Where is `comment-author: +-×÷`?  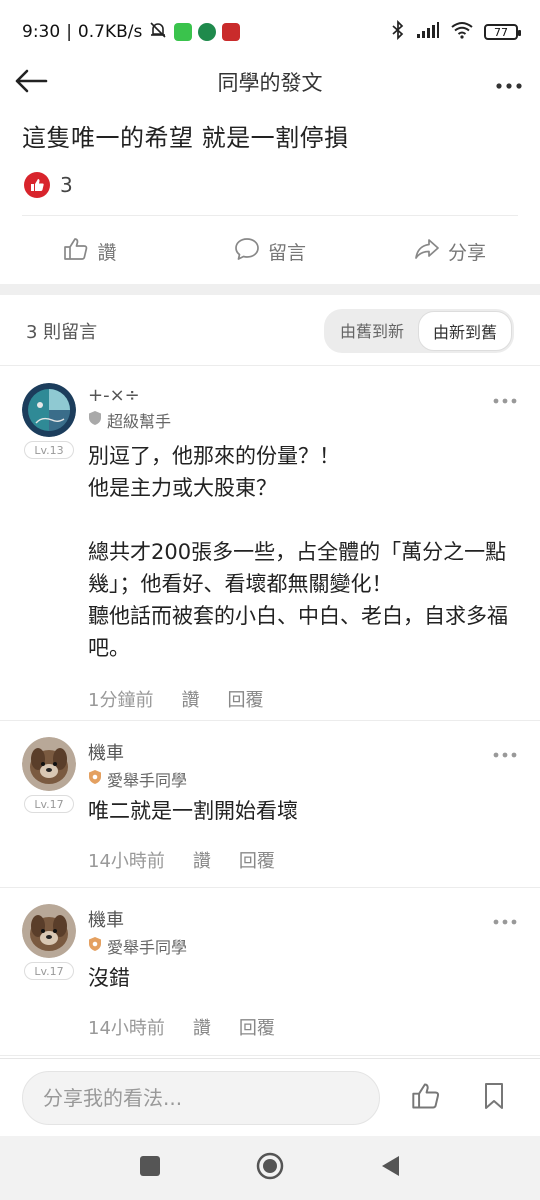 comment-author: +-×÷ is located at coordinates (303, 395).